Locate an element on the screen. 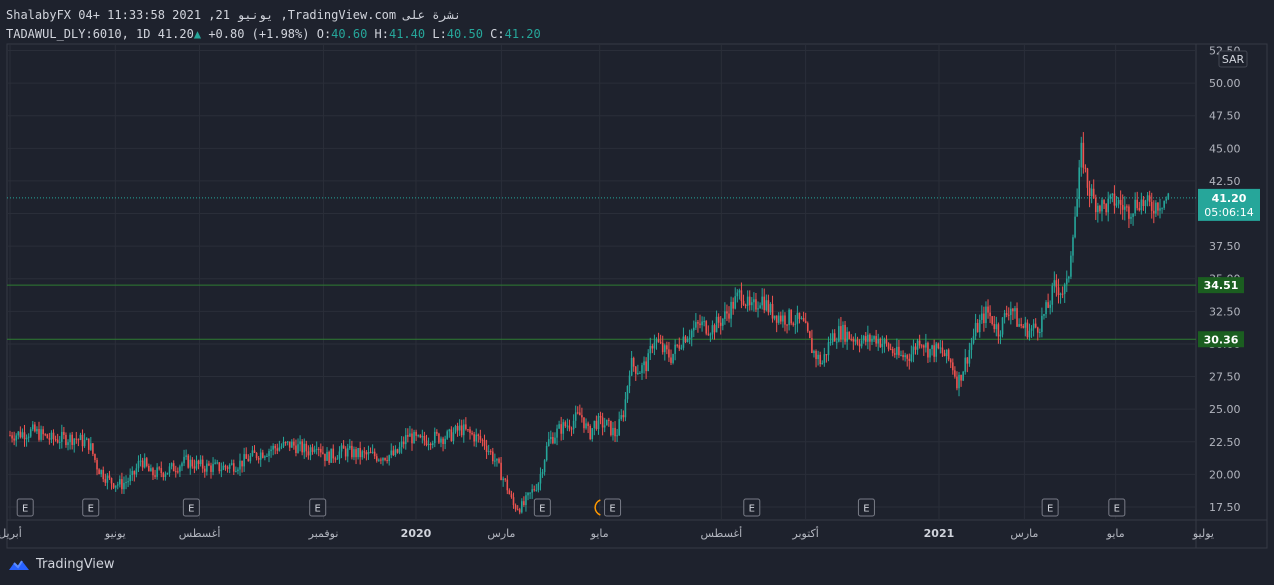 This screenshot has height=585, width=1274. y-tick-label: 50.00 is located at coordinates (1225, 83).